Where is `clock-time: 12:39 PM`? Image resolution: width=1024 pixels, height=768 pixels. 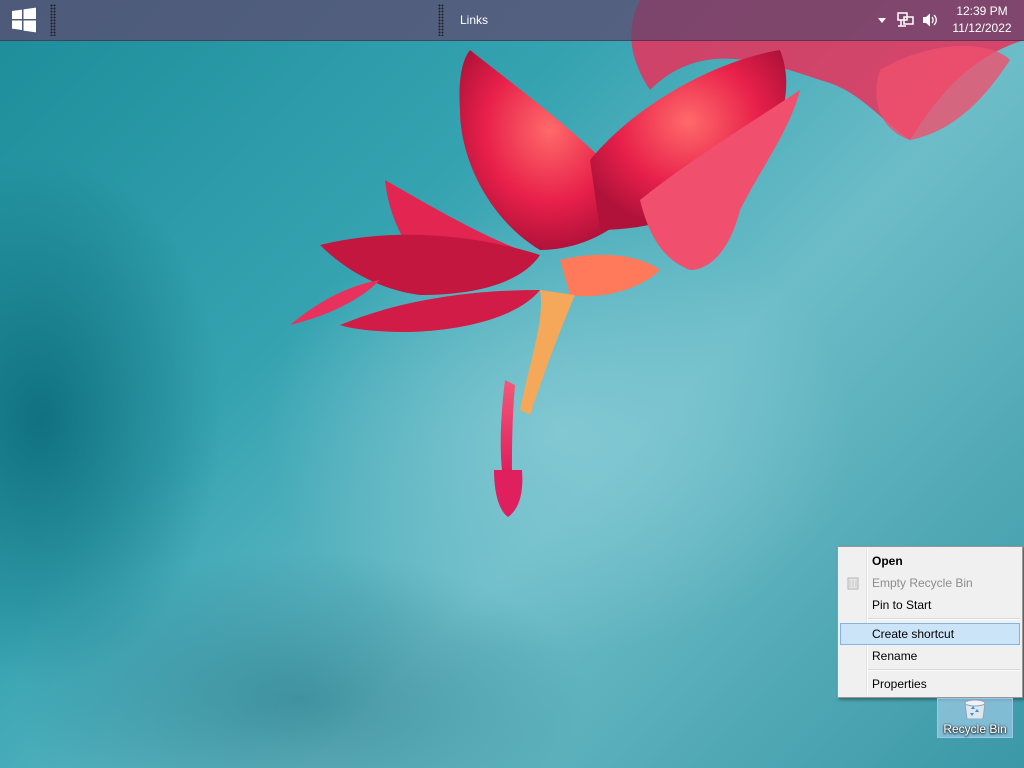 clock-time: 12:39 PM is located at coordinates (982, 11).